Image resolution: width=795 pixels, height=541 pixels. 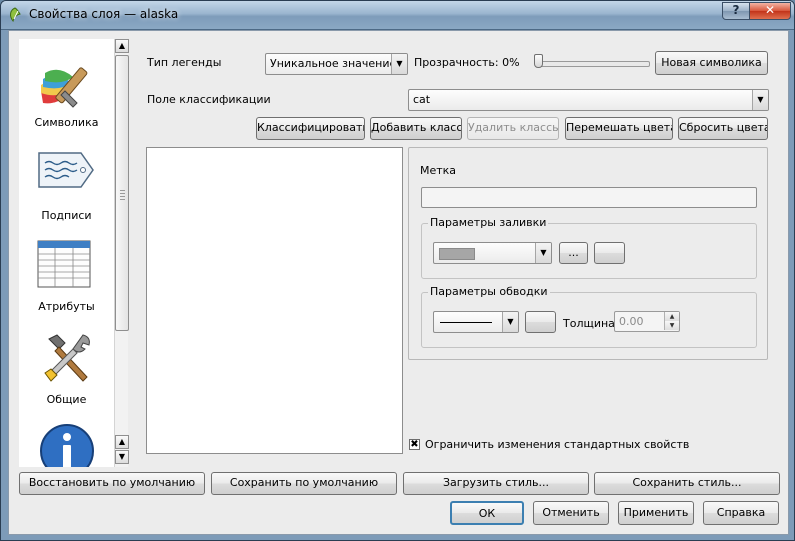 I want to click on attribute-table-icon, so click(x=64, y=264).